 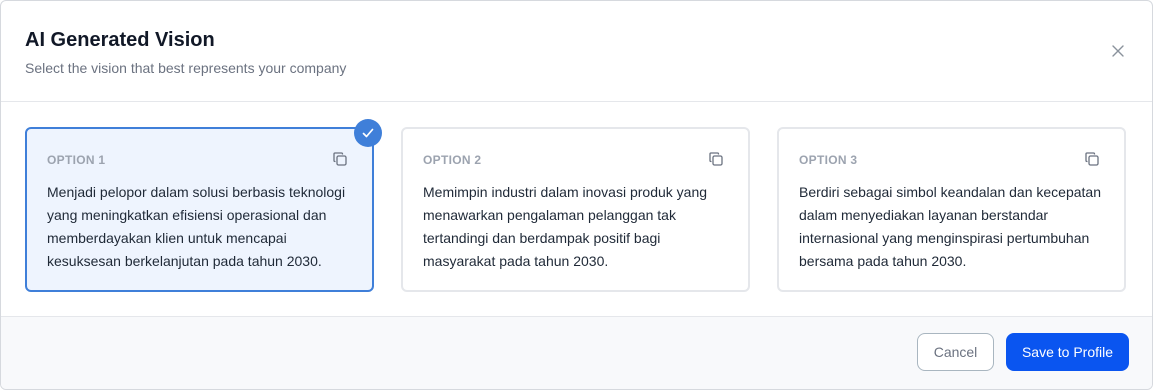 I want to click on selected-check-badge, so click(x=368, y=133).